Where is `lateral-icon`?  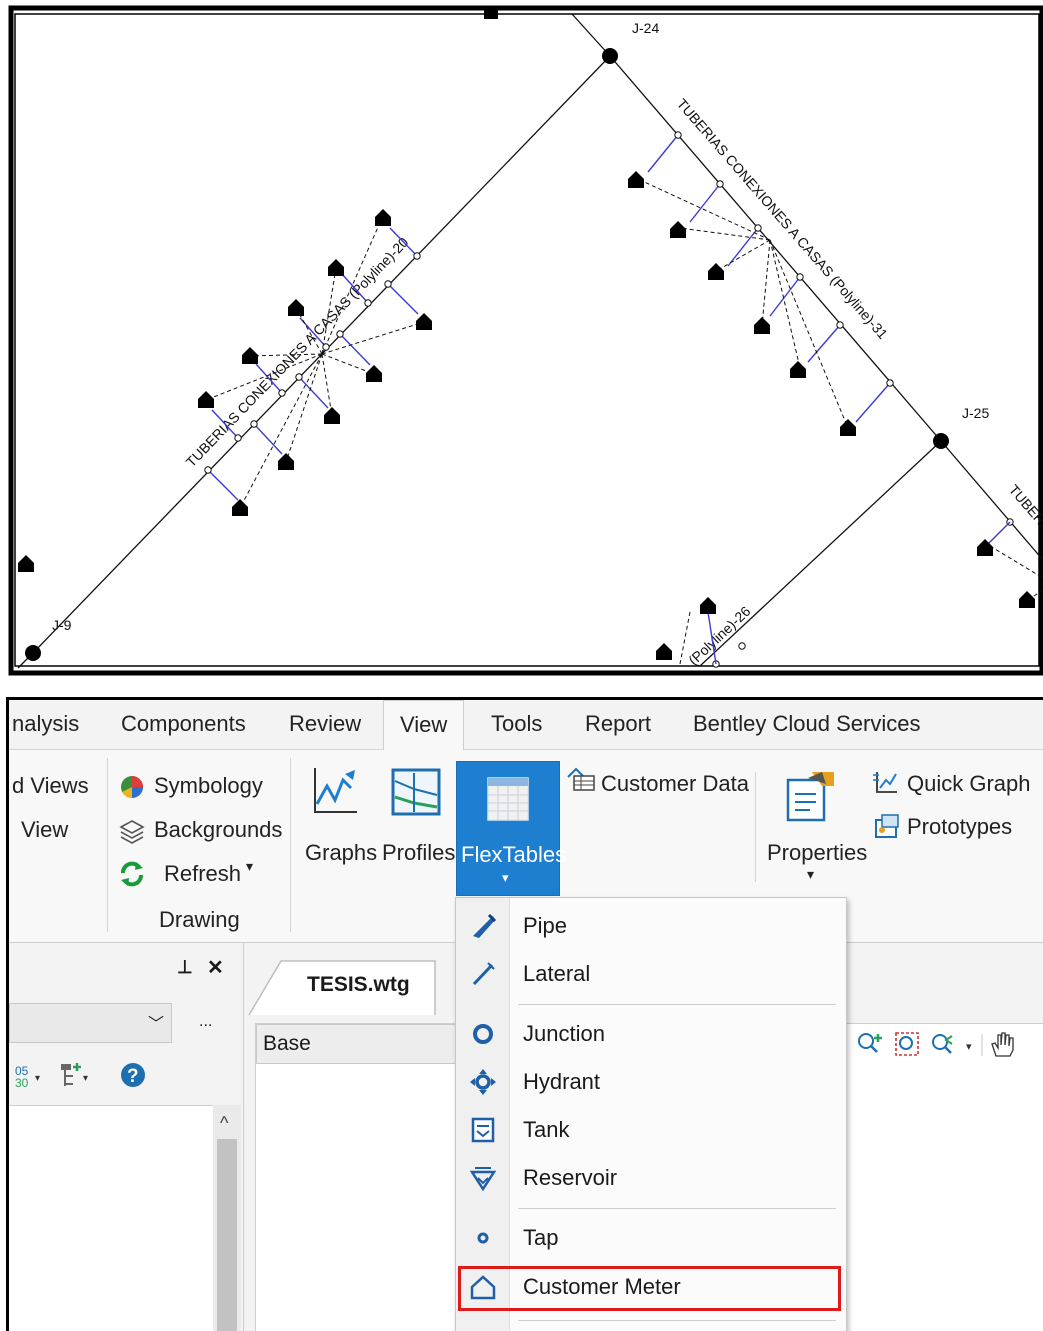
lateral-icon is located at coordinates (483, 974).